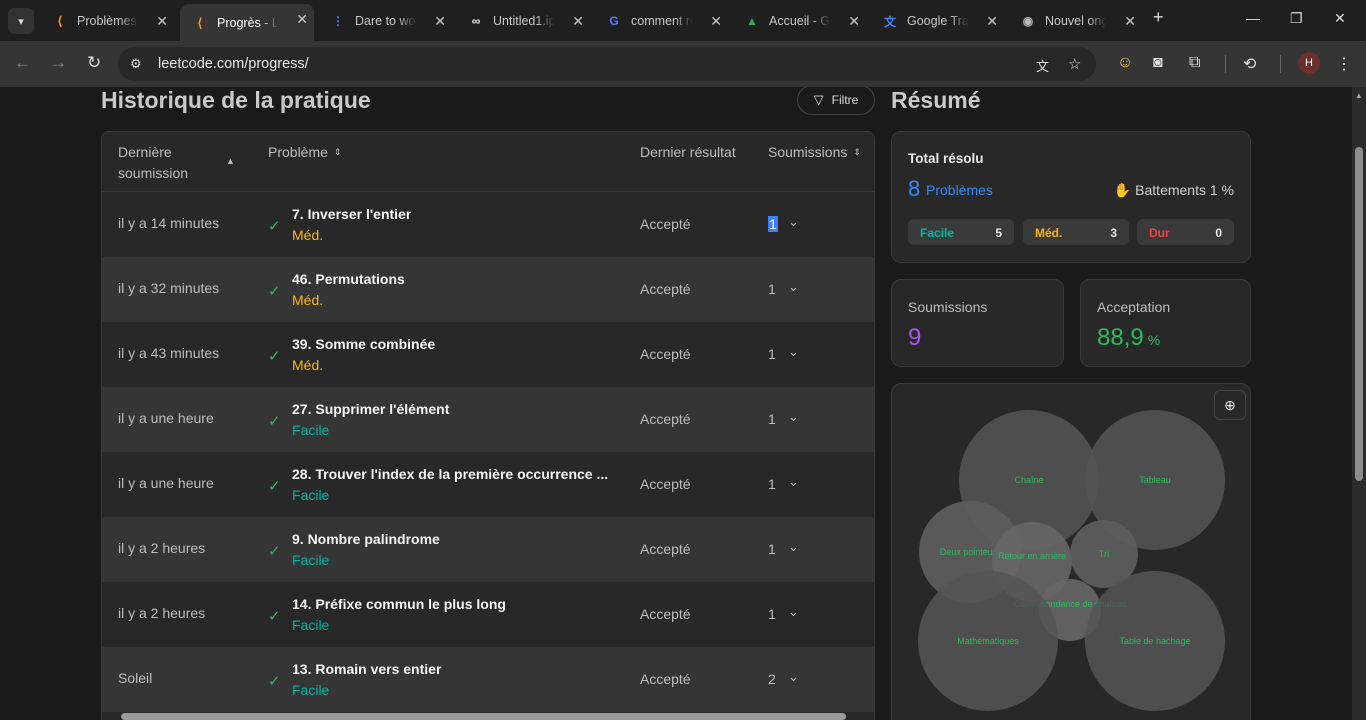 The height and width of the screenshot is (720, 1366). What do you see at coordinates (836, 101) in the screenshot?
I see `filter-button: ▽ Filtre` at bounding box center [836, 101].